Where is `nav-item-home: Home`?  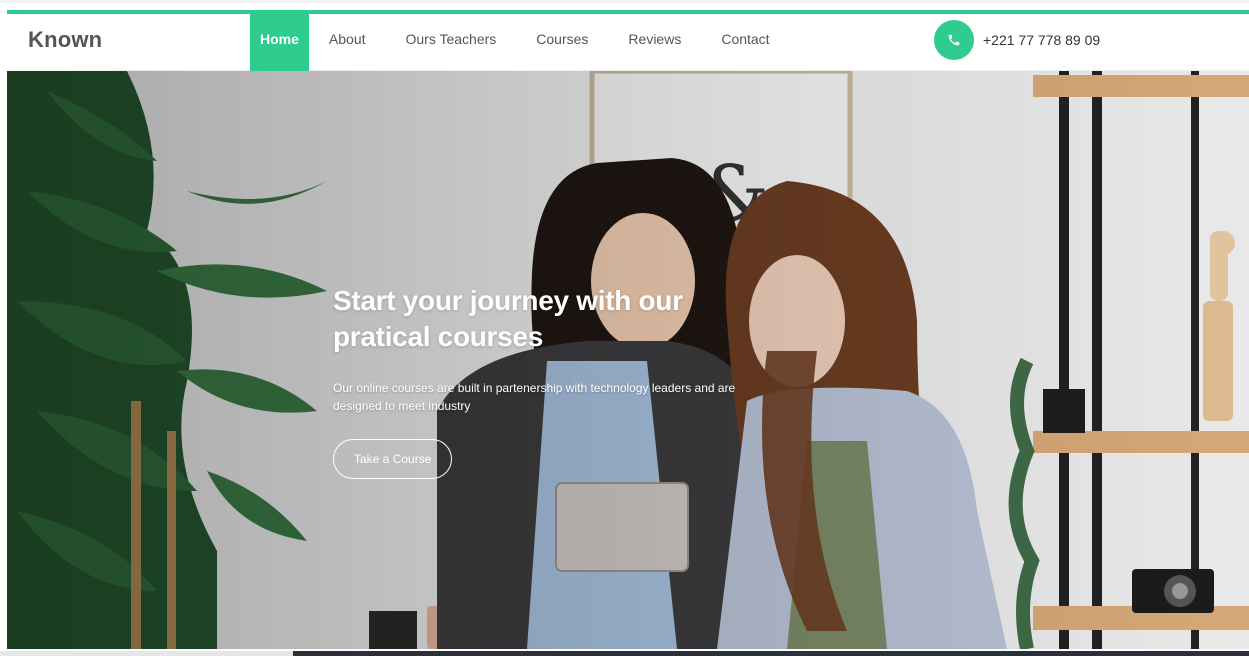 nav-item-home: Home is located at coordinates (279, 42).